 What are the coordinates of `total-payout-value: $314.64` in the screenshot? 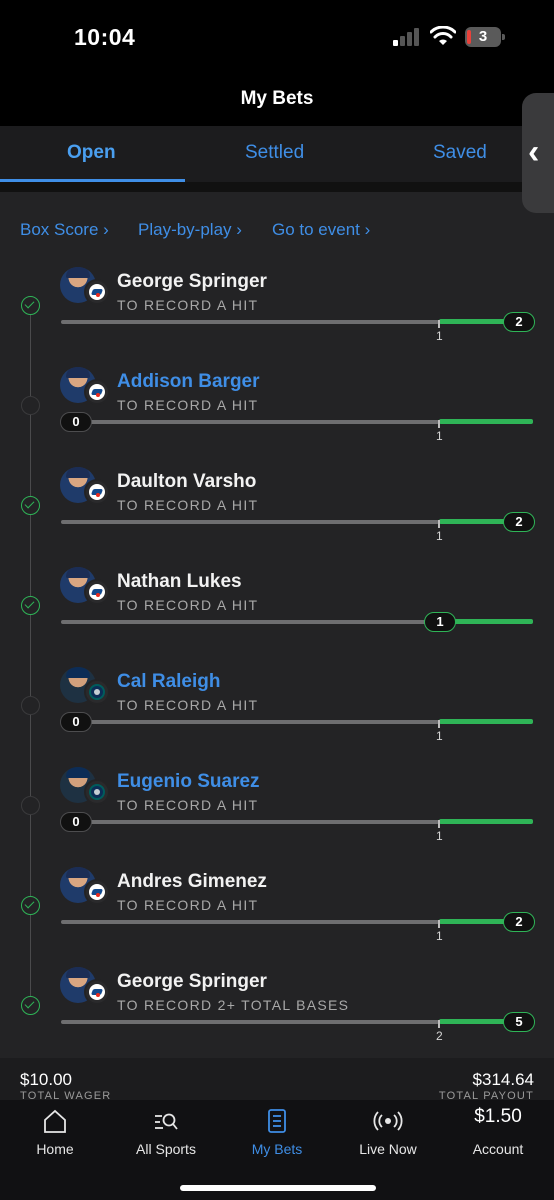 It's located at (503, 1079).